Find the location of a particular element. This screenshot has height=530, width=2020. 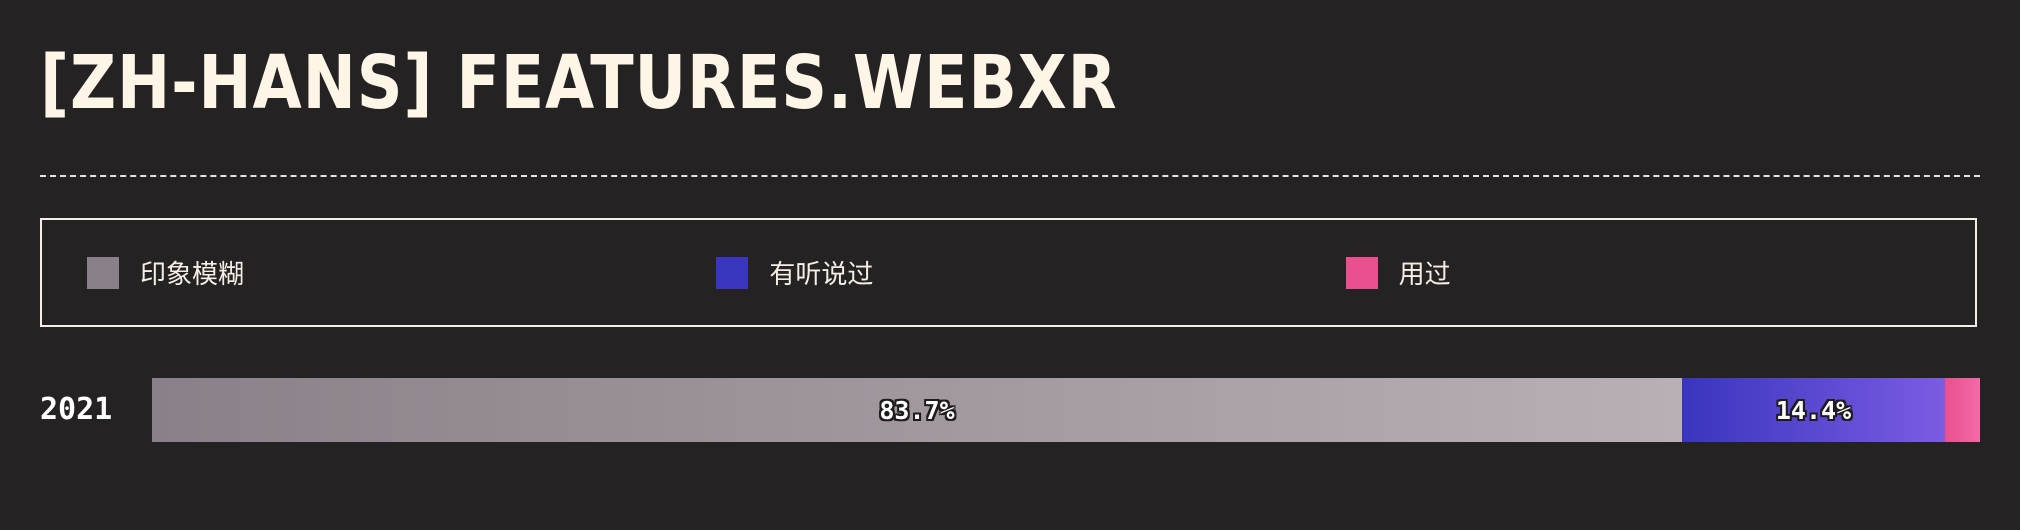

bar-value-label: 83.7% is located at coordinates (917, 410).